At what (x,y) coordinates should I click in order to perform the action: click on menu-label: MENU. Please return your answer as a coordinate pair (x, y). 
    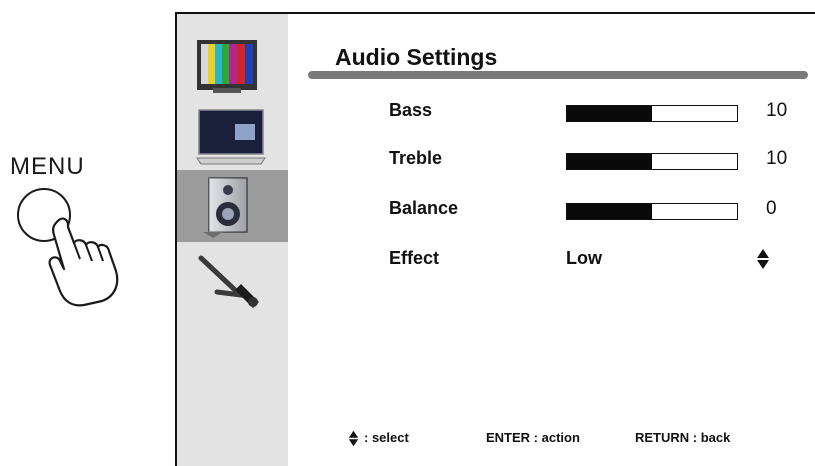
    Looking at the image, I should click on (47, 166).